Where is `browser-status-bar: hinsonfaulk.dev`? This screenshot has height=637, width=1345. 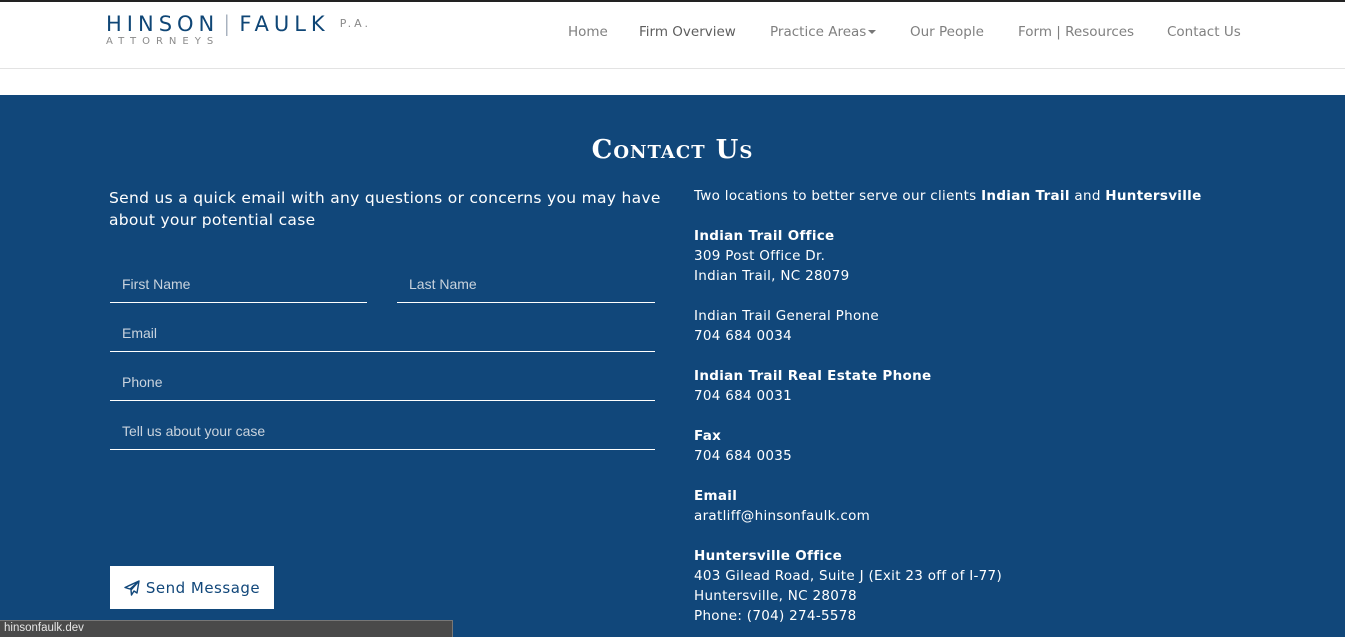
browser-status-bar: hinsonfaulk.dev is located at coordinates (226, 628).